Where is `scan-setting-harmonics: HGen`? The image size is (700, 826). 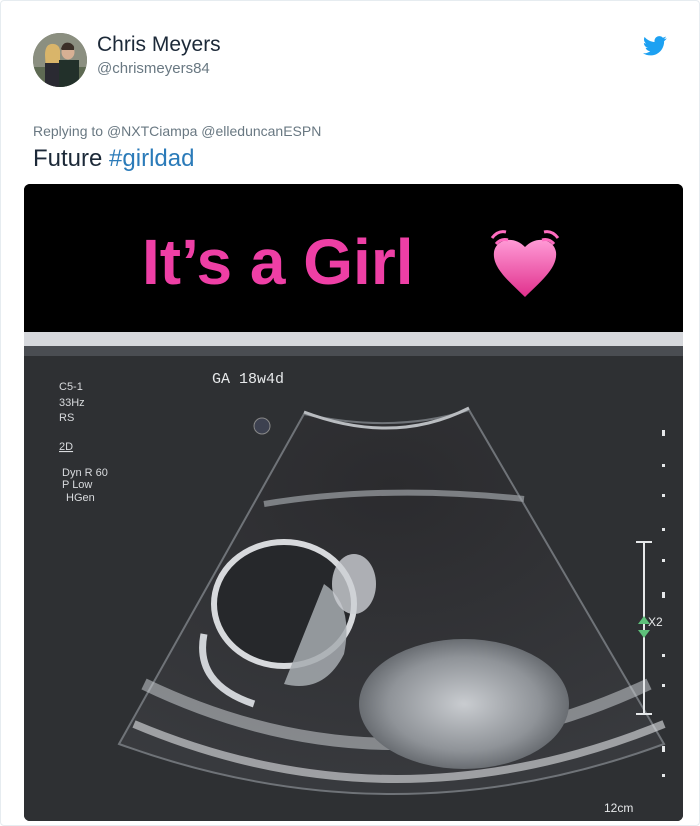
scan-setting-harmonics: HGen is located at coordinates (80, 498).